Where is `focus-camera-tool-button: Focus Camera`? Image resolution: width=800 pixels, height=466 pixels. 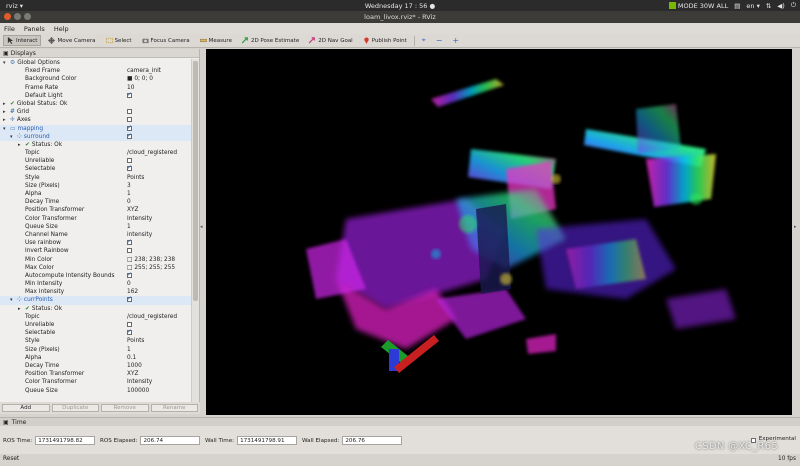 focus-camera-tool-button: Focus Camera is located at coordinates (166, 40).